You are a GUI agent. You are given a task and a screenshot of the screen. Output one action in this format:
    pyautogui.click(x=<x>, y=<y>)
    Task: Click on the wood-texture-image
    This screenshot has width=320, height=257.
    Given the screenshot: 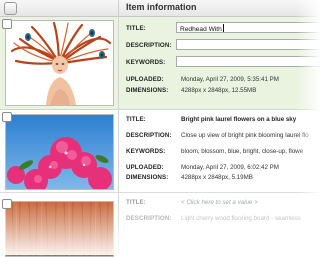 What is the action you would take?
    pyautogui.click(x=59, y=229)
    